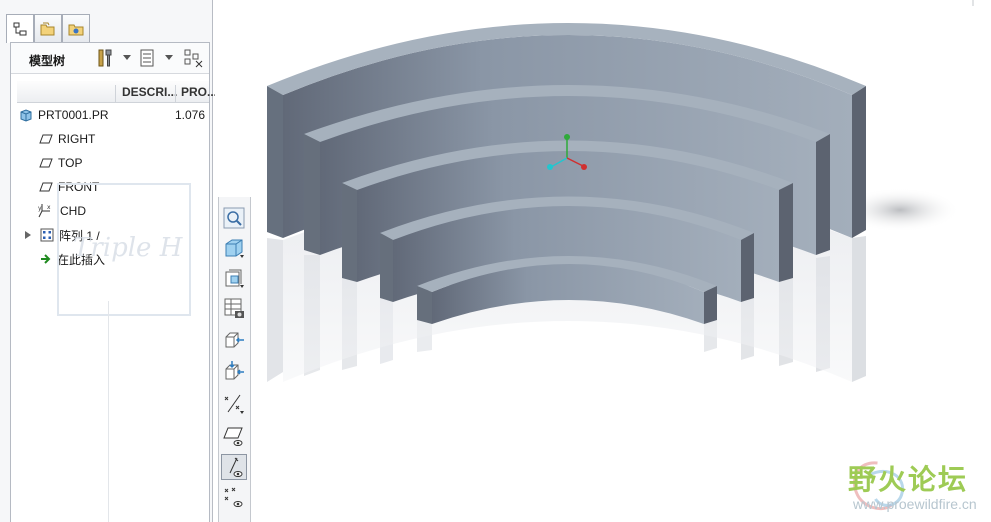 The image size is (991, 522). What do you see at coordinates (108, 411) in the screenshot?
I see `divider` at bounding box center [108, 411].